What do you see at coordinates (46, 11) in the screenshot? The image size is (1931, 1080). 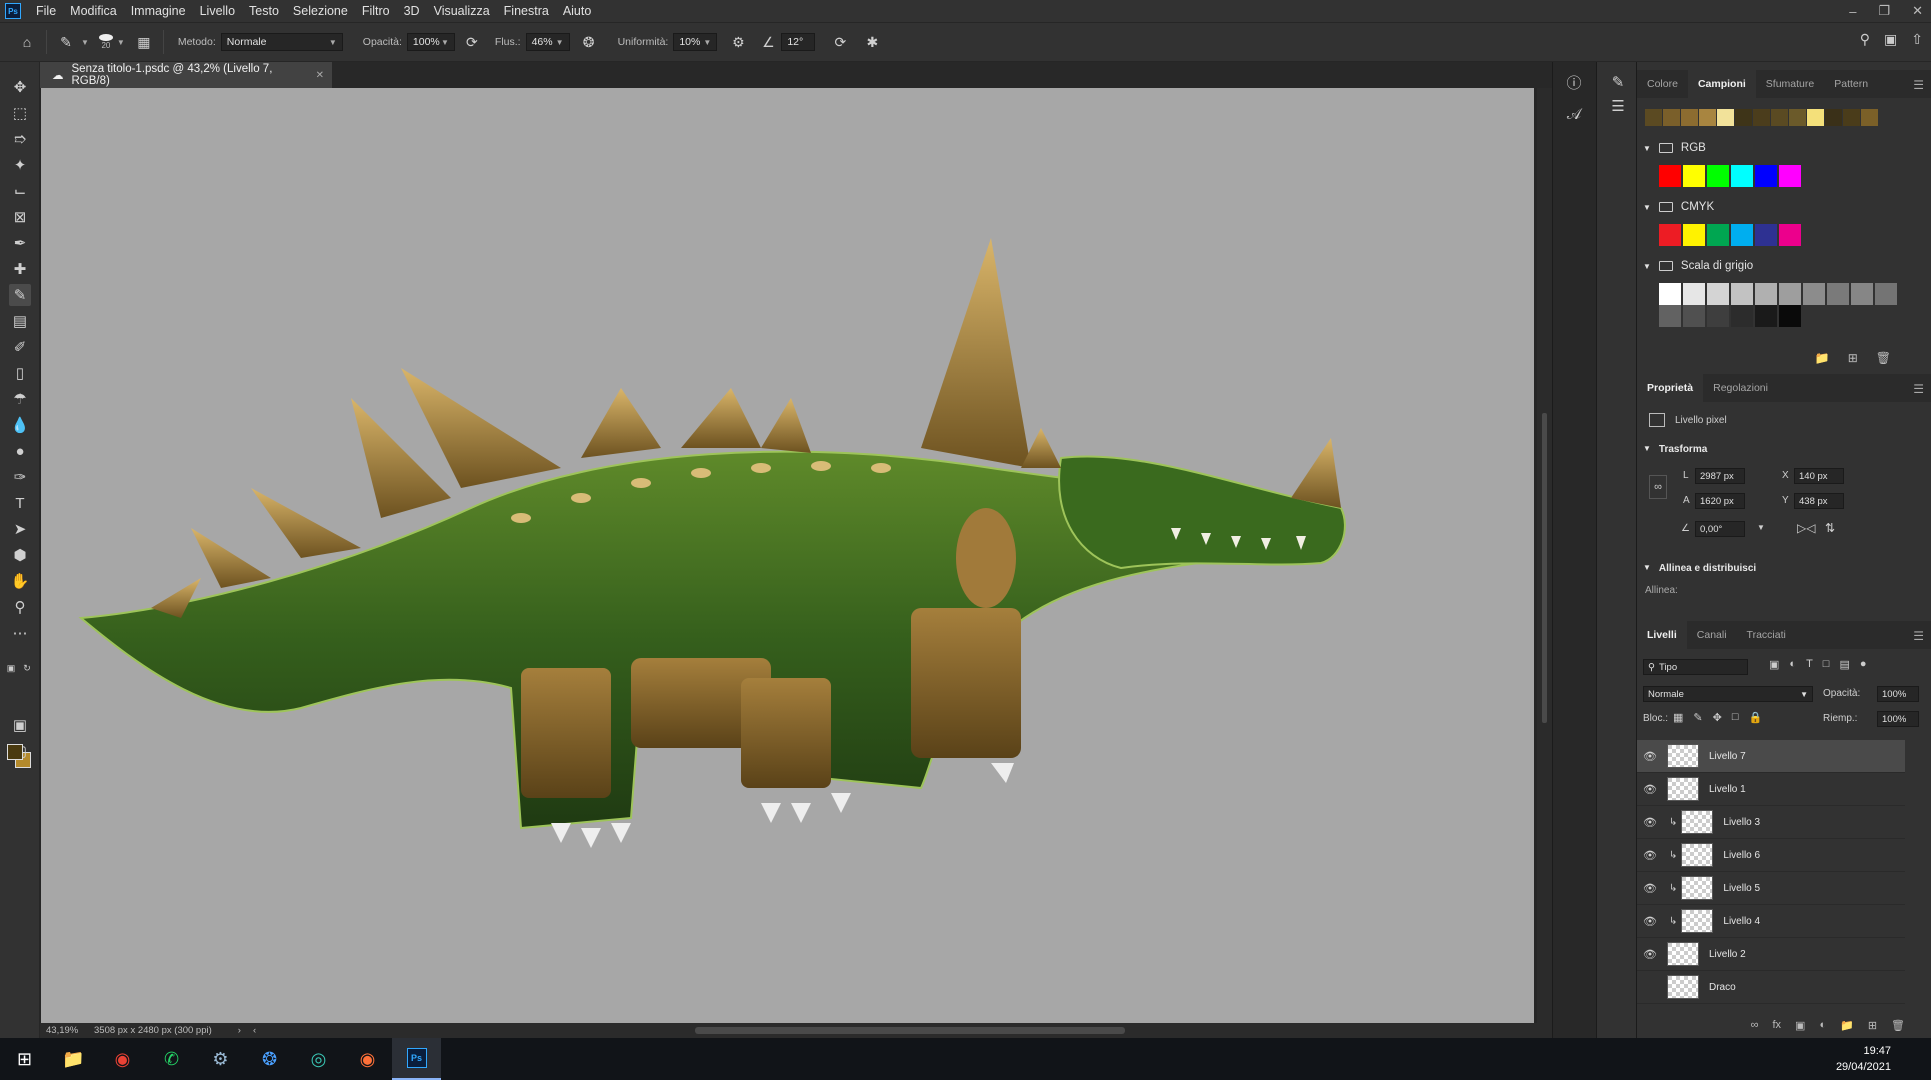 I see `menu-file: File` at bounding box center [46, 11].